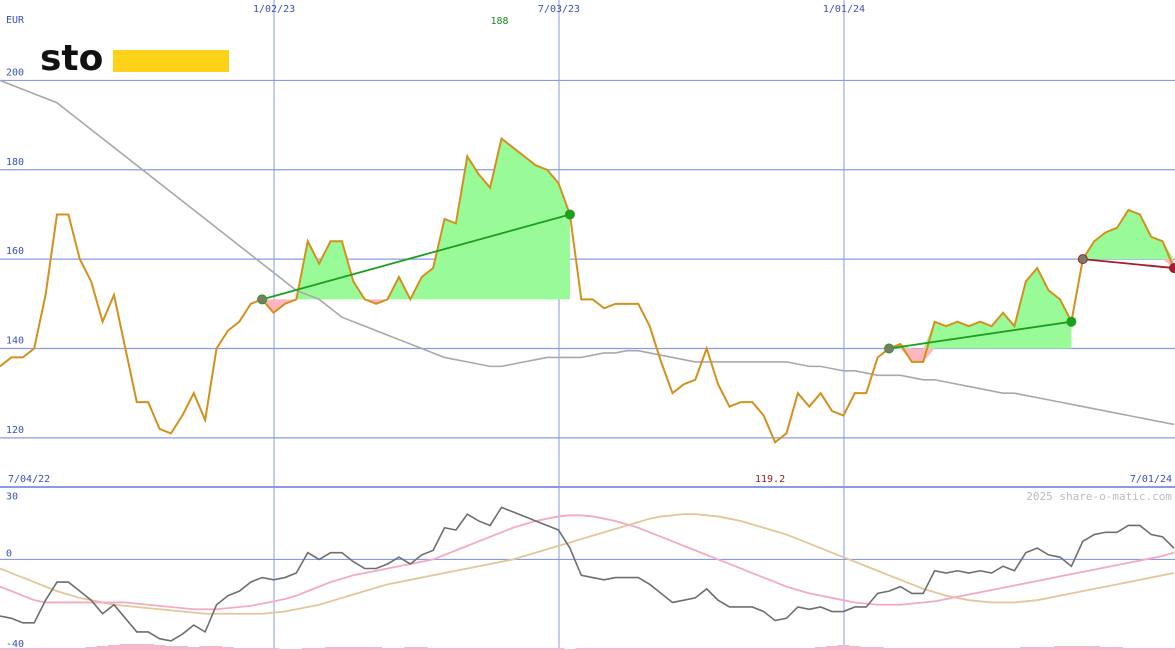 The image size is (1175, 650). What do you see at coordinates (499, 21) in the screenshot?
I see `price-high-annotation: 188` at bounding box center [499, 21].